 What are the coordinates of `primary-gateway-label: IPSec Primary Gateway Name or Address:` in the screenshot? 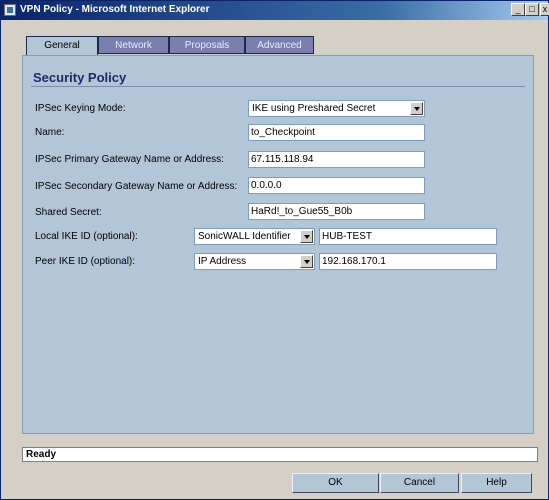 It's located at (129, 159).